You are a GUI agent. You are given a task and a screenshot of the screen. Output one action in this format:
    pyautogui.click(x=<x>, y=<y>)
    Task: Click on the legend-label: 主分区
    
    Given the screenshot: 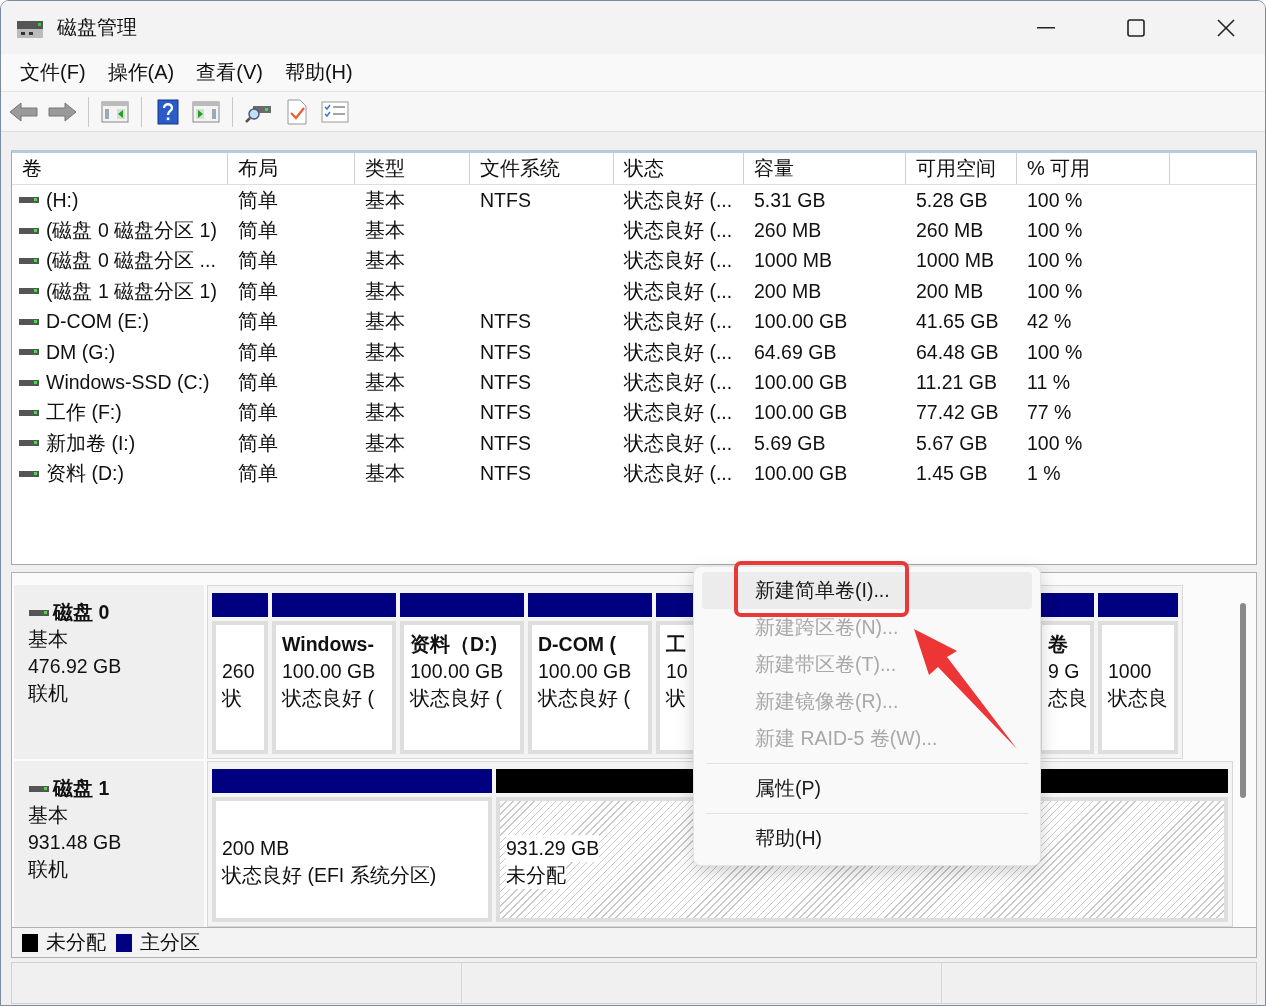 What is the action you would take?
    pyautogui.click(x=170, y=942)
    